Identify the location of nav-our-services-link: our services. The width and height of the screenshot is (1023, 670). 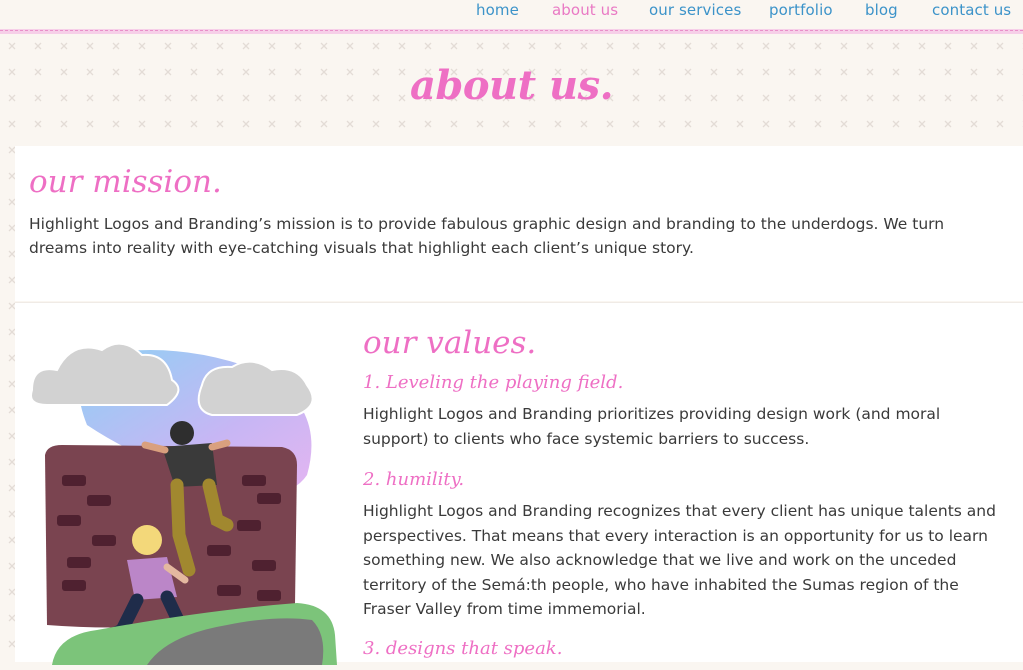
(695, 10).